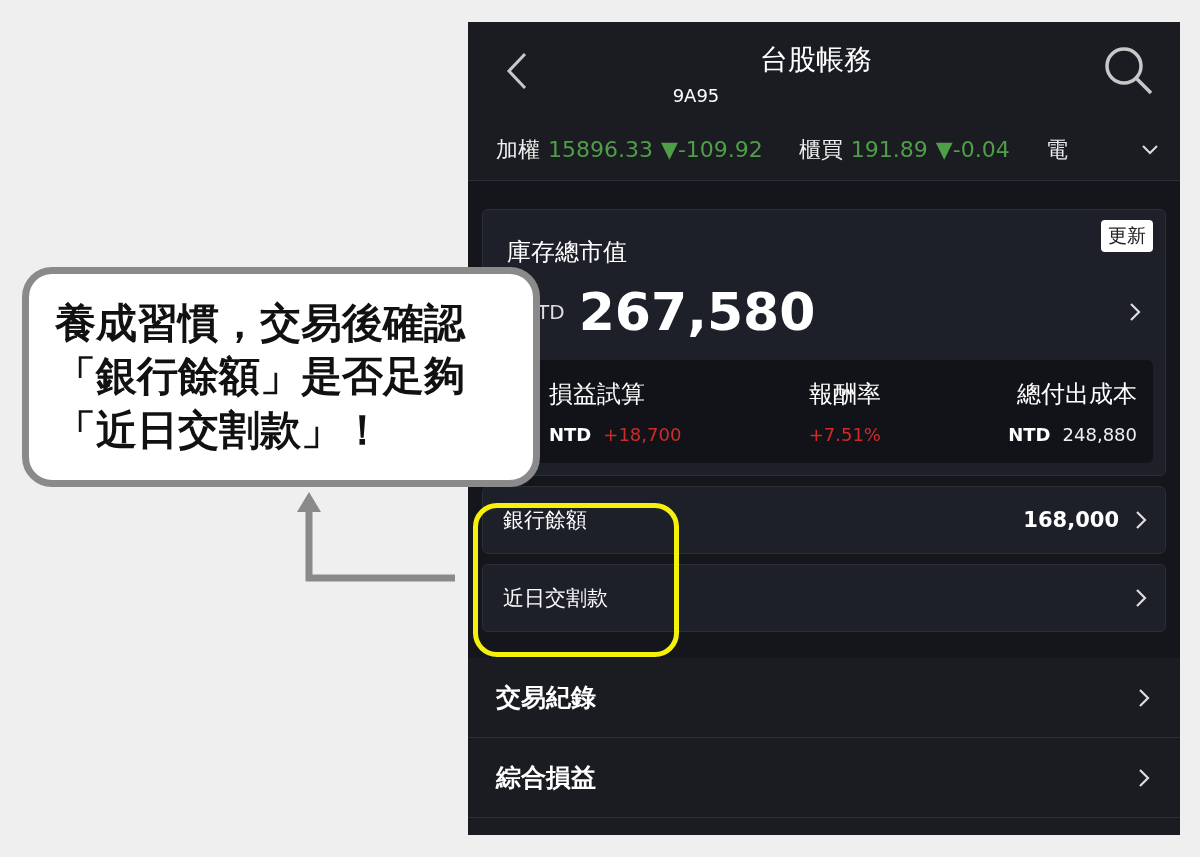 The height and width of the screenshot is (857, 1200). I want to click on screen-title: 台股帳務, so click(816, 59).